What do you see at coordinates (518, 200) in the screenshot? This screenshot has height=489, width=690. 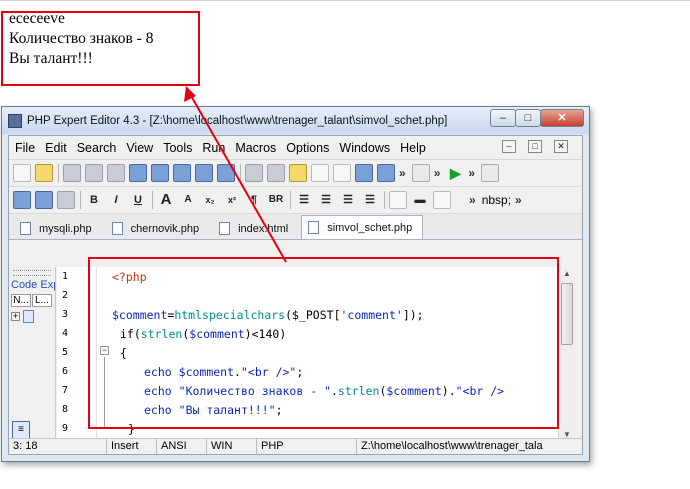 I see `toolbar-overflow-5: »` at bounding box center [518, 200].